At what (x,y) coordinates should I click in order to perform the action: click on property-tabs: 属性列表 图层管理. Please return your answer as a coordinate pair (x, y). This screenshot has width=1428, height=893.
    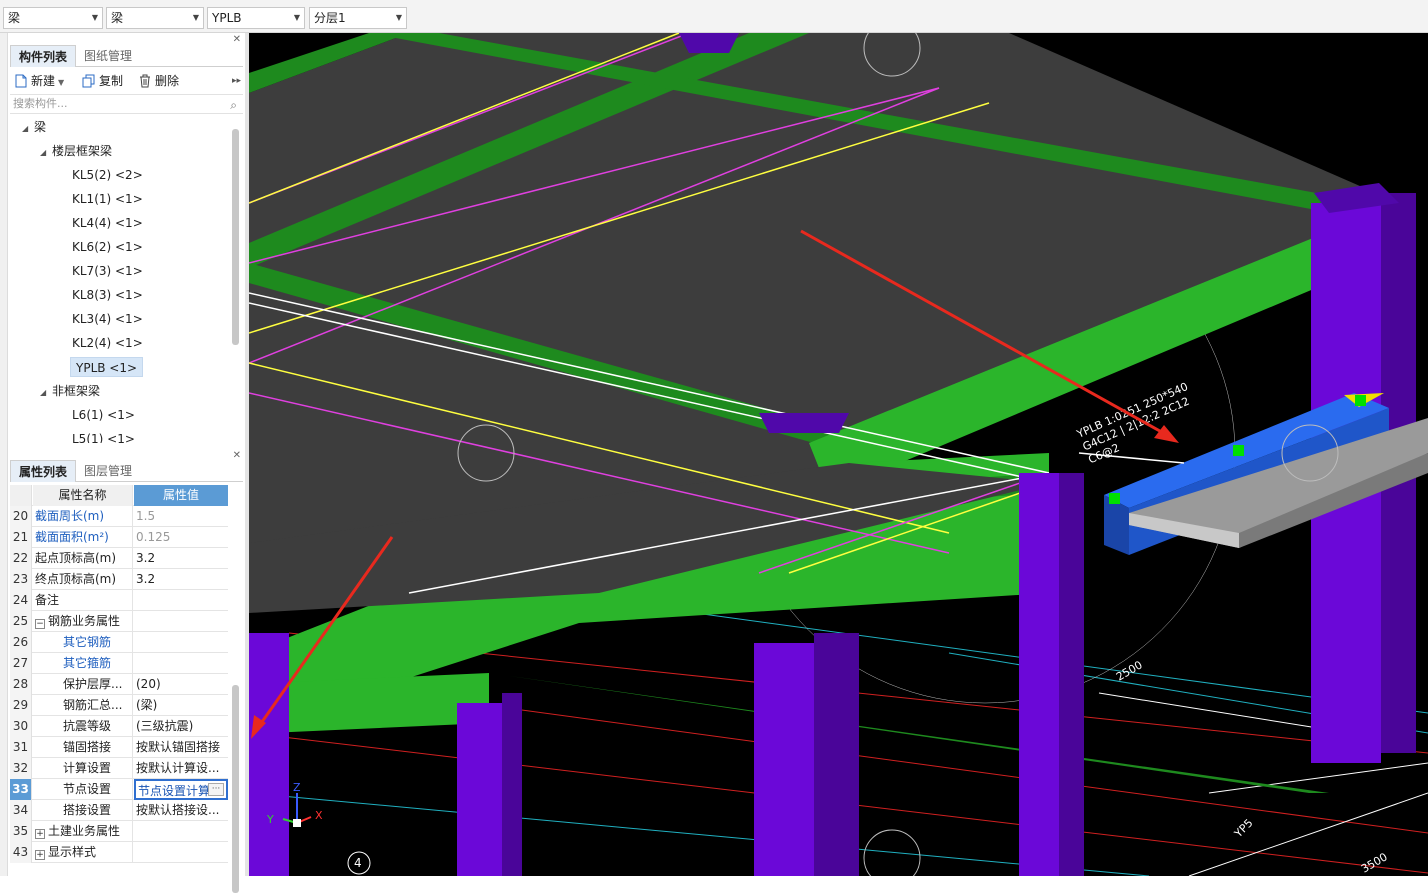
    Looking at the image, I should click on (126, 471).